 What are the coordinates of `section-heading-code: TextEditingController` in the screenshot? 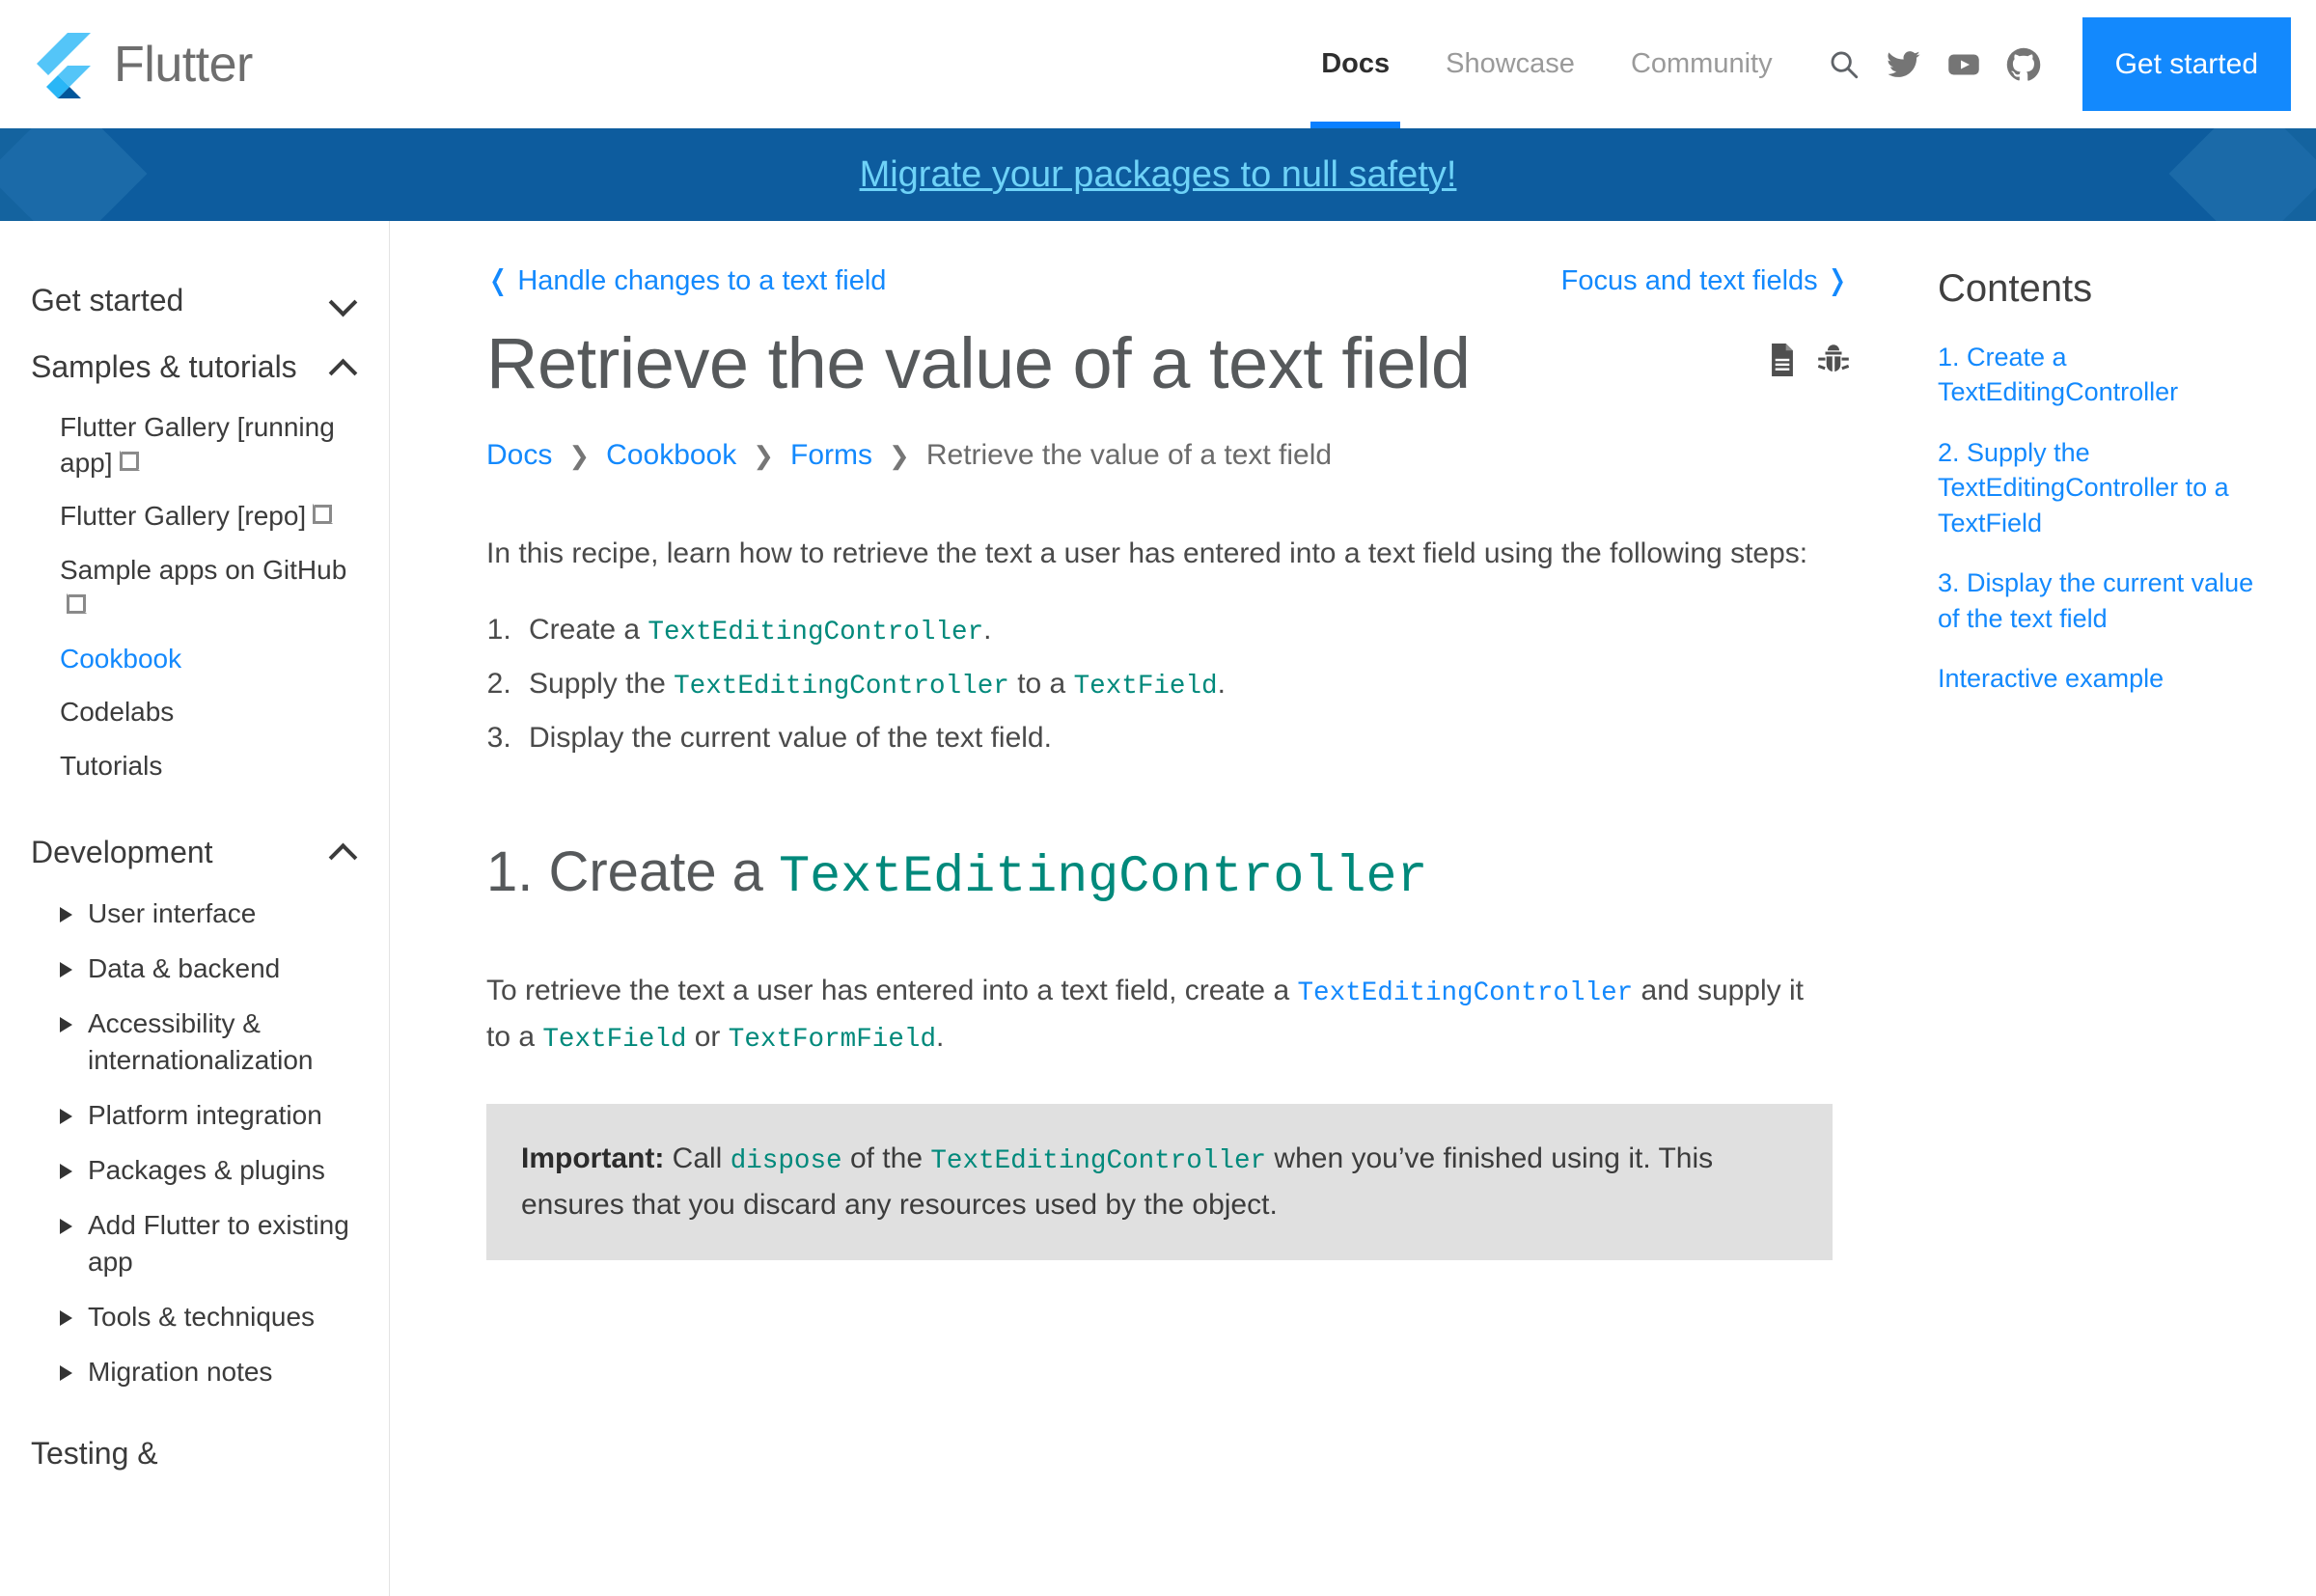 It's located at (1103, 879).